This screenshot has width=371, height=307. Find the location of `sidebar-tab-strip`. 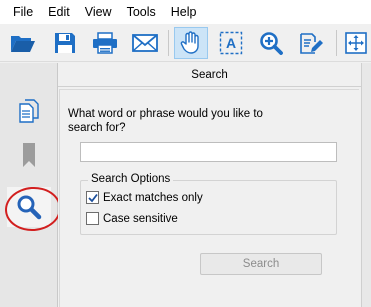

sidebar-tab-strip is located at coordinates (29, 185).